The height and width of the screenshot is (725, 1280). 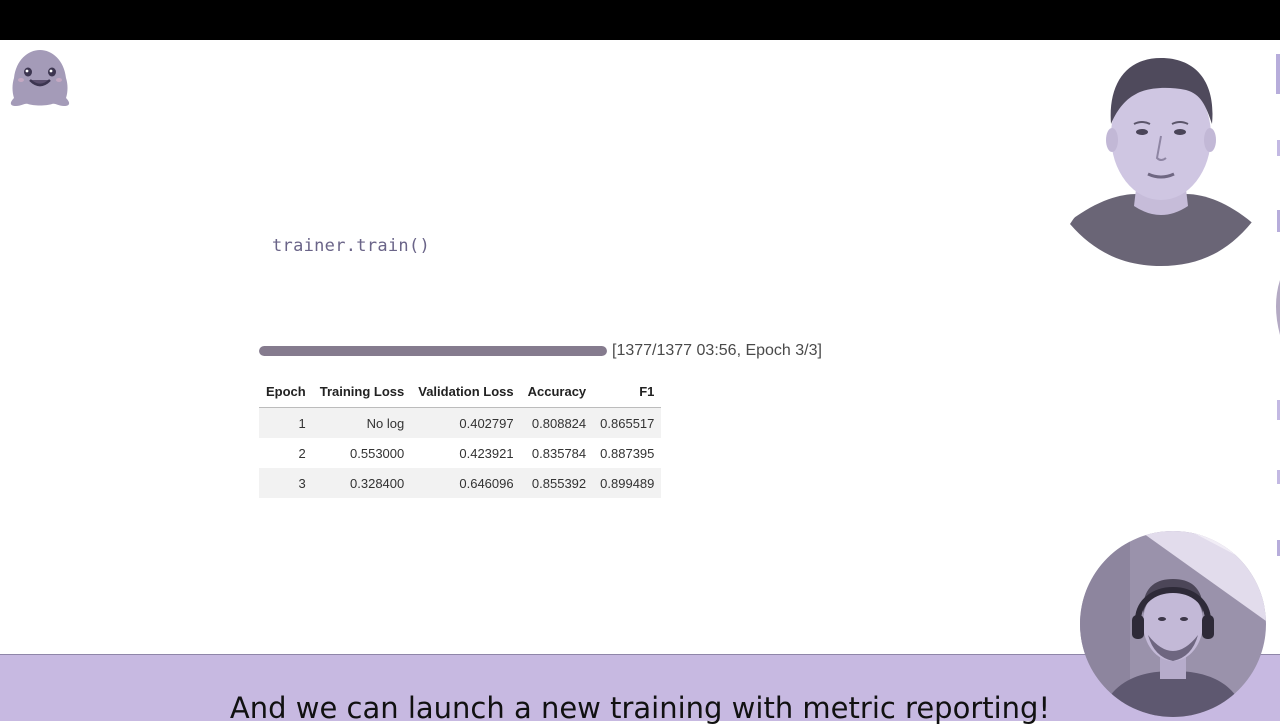 What do you see at coordinates (559, 453) in the screenshot?
I see `cell-accuracy: 0.835784` at bounding box center [559, 453].